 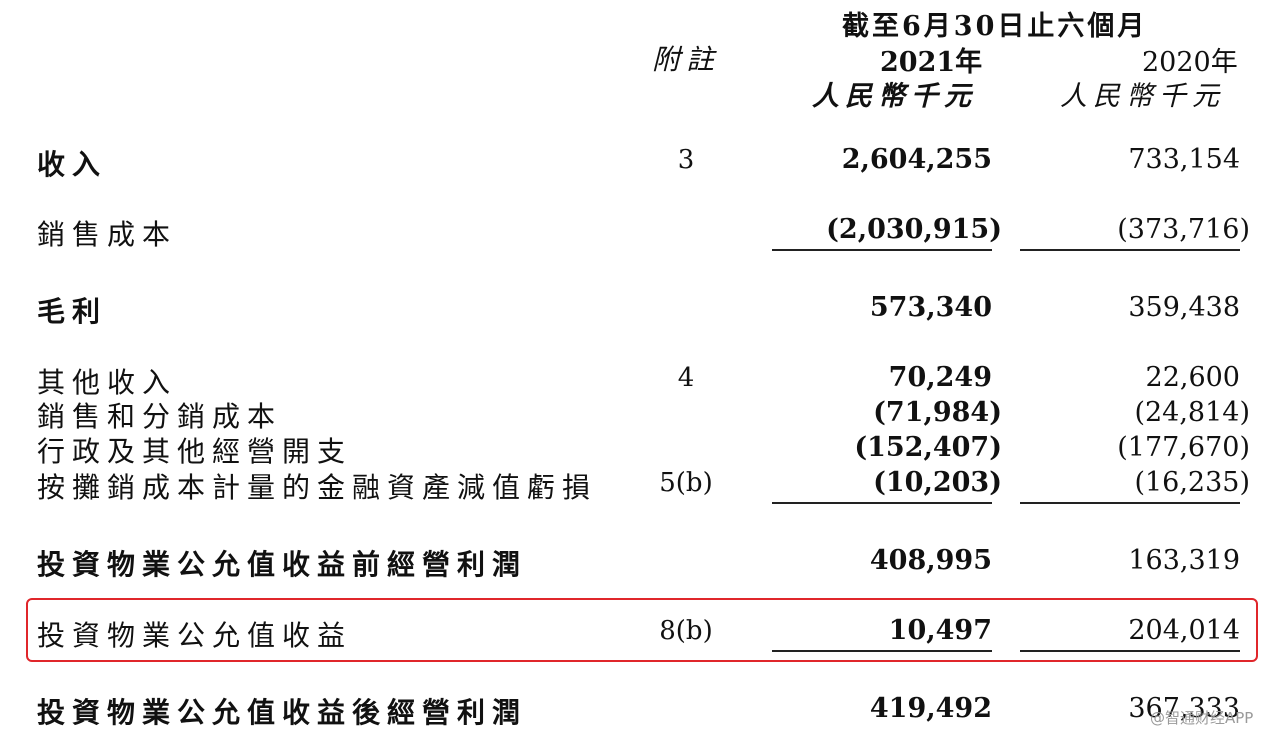 What do you see at coordinates (1192, 412) in the screenshot?
I see `row-prior-selling-costs: (24,814)` at bounding box center [1192, 412].